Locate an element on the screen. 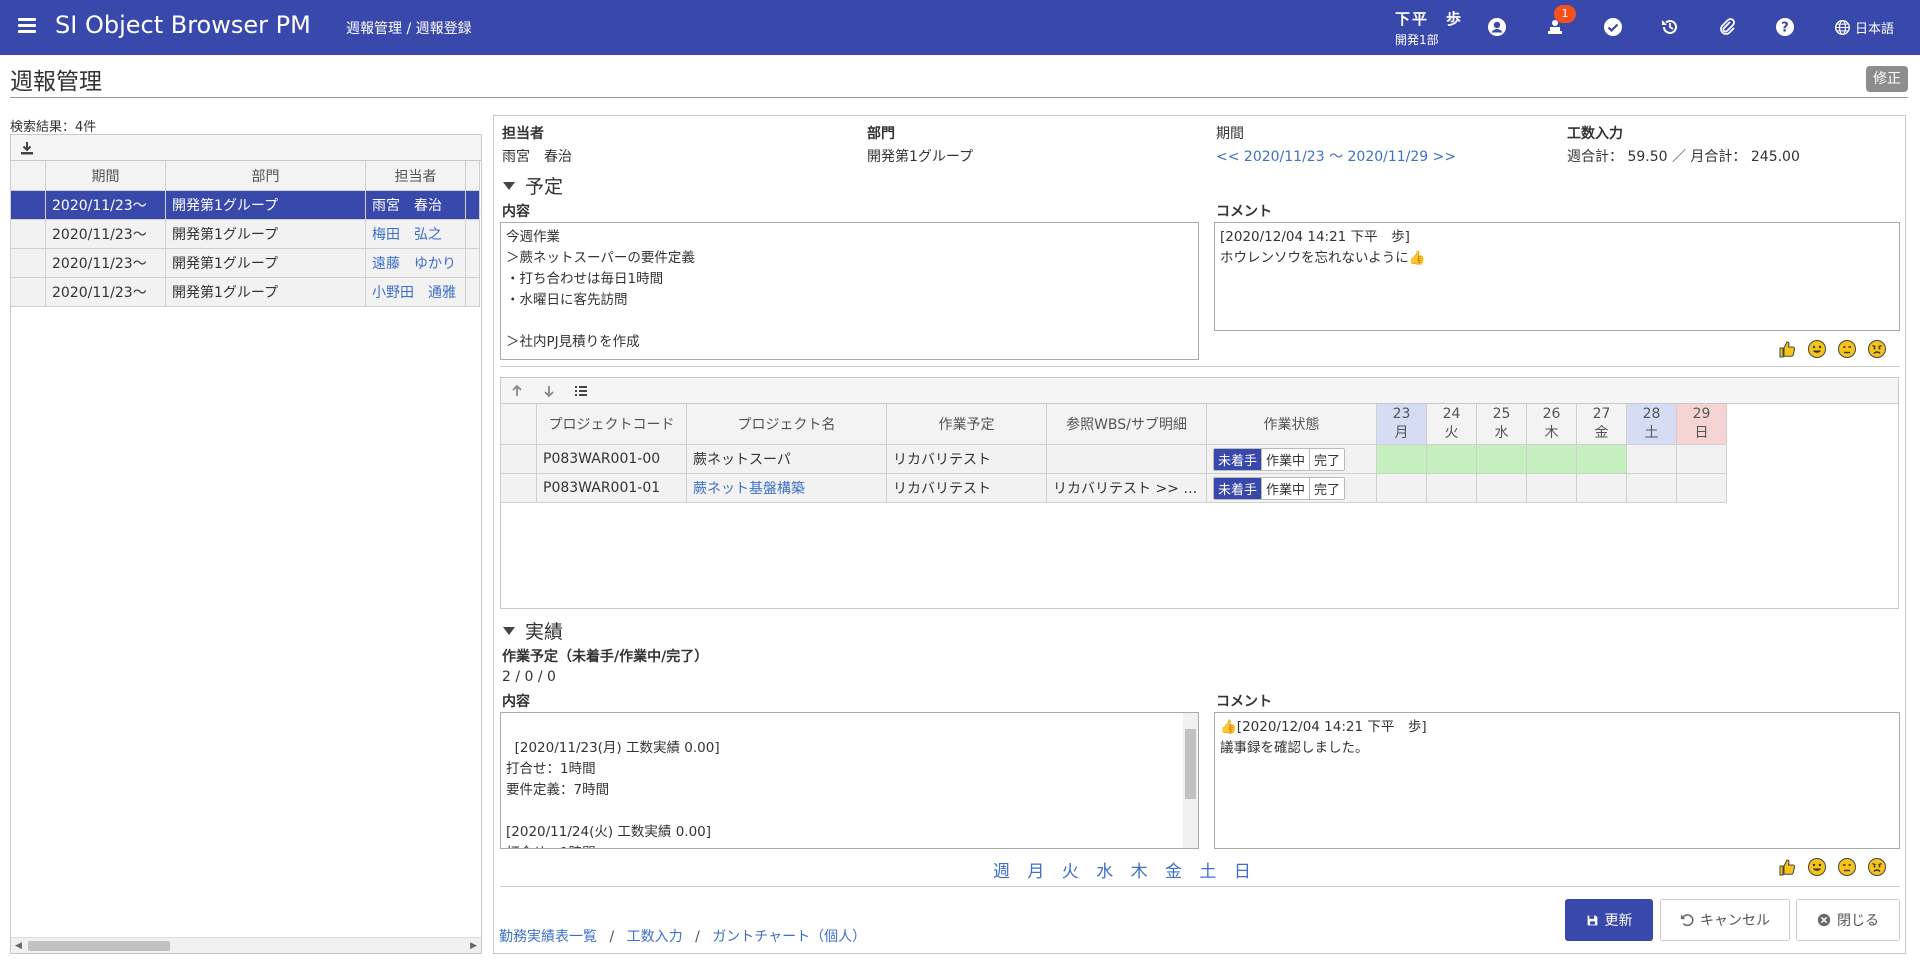 This screenshot has height=969, width=1920. day-header-fri: 27 金 is located at coordinates (1601, 424).